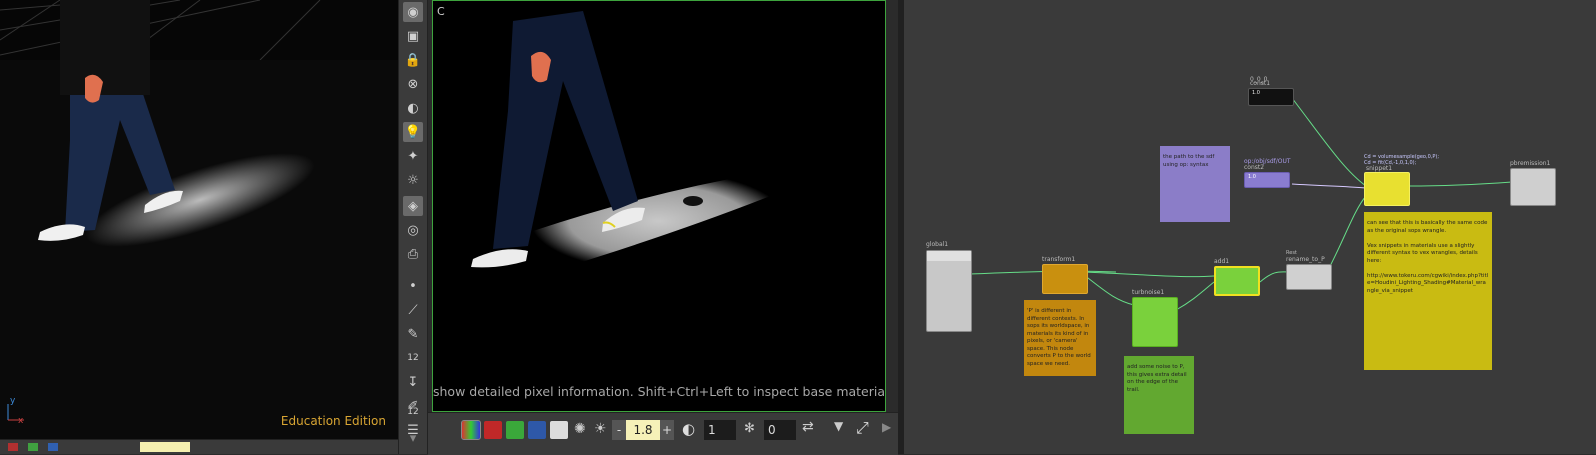 Image resolution: width=1596 pixels, height=455 pixels. I want to click on lut-icon: ⇄, so click(808, 427).